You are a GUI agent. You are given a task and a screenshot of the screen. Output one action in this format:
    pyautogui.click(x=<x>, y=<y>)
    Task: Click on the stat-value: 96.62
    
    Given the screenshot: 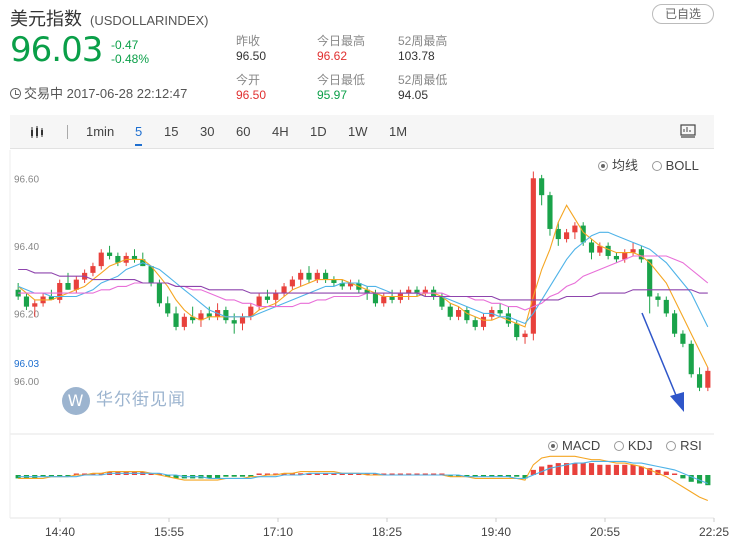 What is the action you would take?
    pyautogui.click(x=332, y=56)
    